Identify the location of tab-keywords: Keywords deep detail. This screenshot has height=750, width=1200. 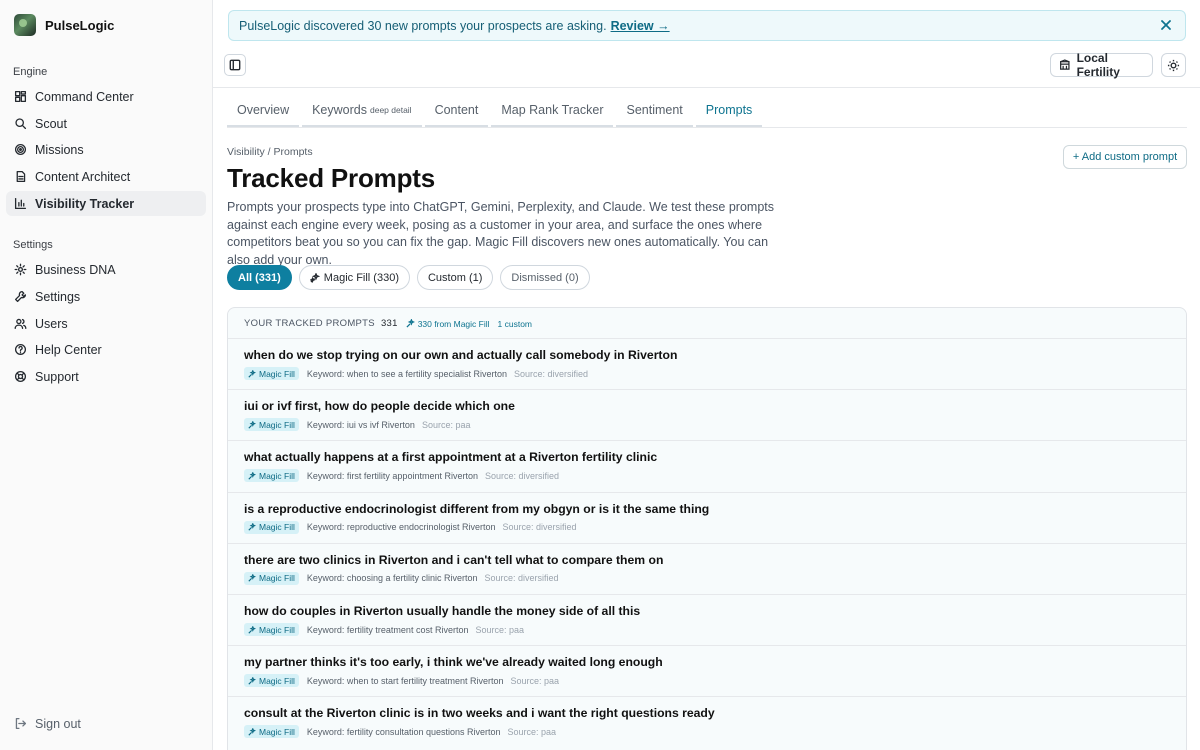
(362, 110).